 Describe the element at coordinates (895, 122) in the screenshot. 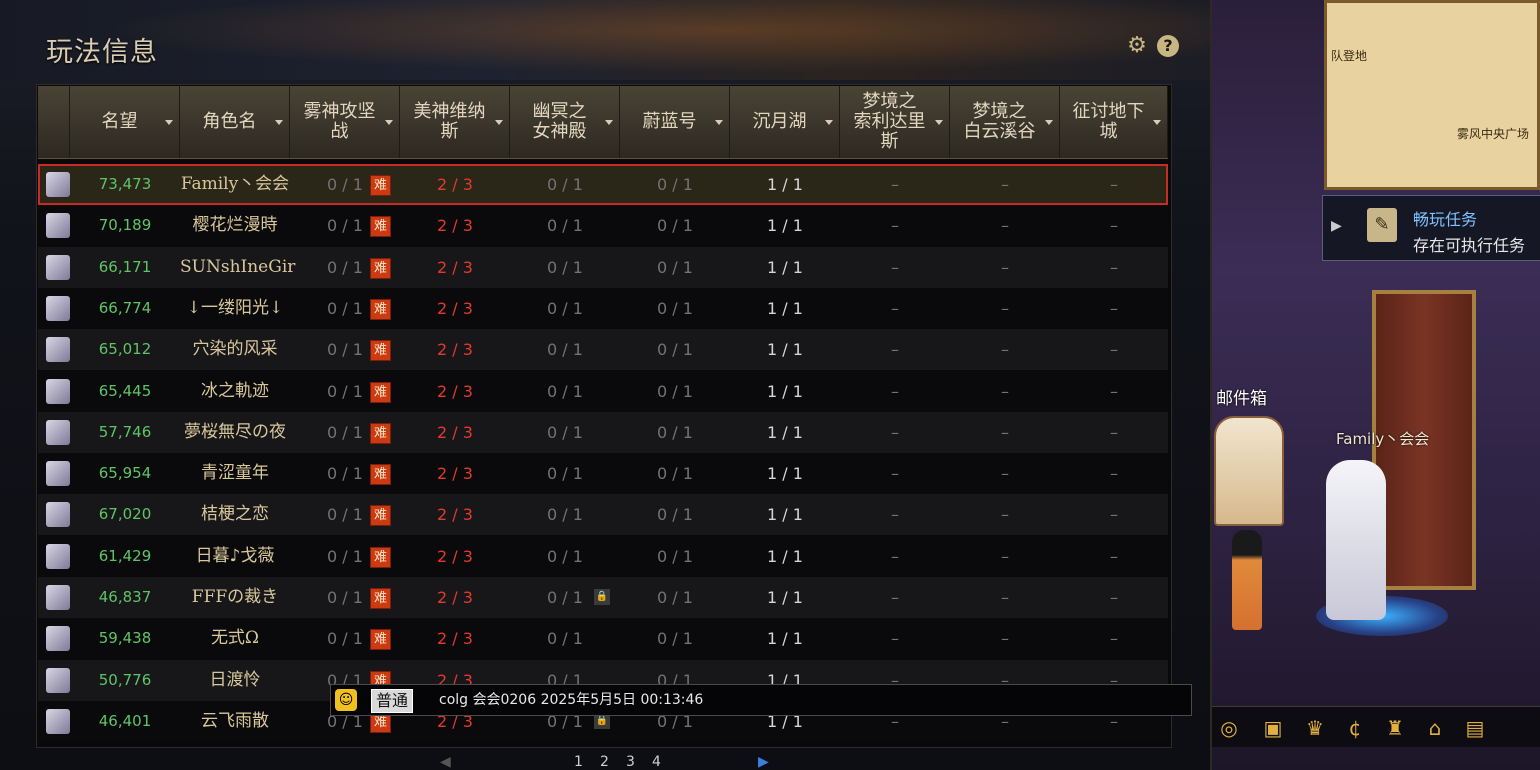

I see `column-header-c6: 梦境之 索利达里 斯` at that location.